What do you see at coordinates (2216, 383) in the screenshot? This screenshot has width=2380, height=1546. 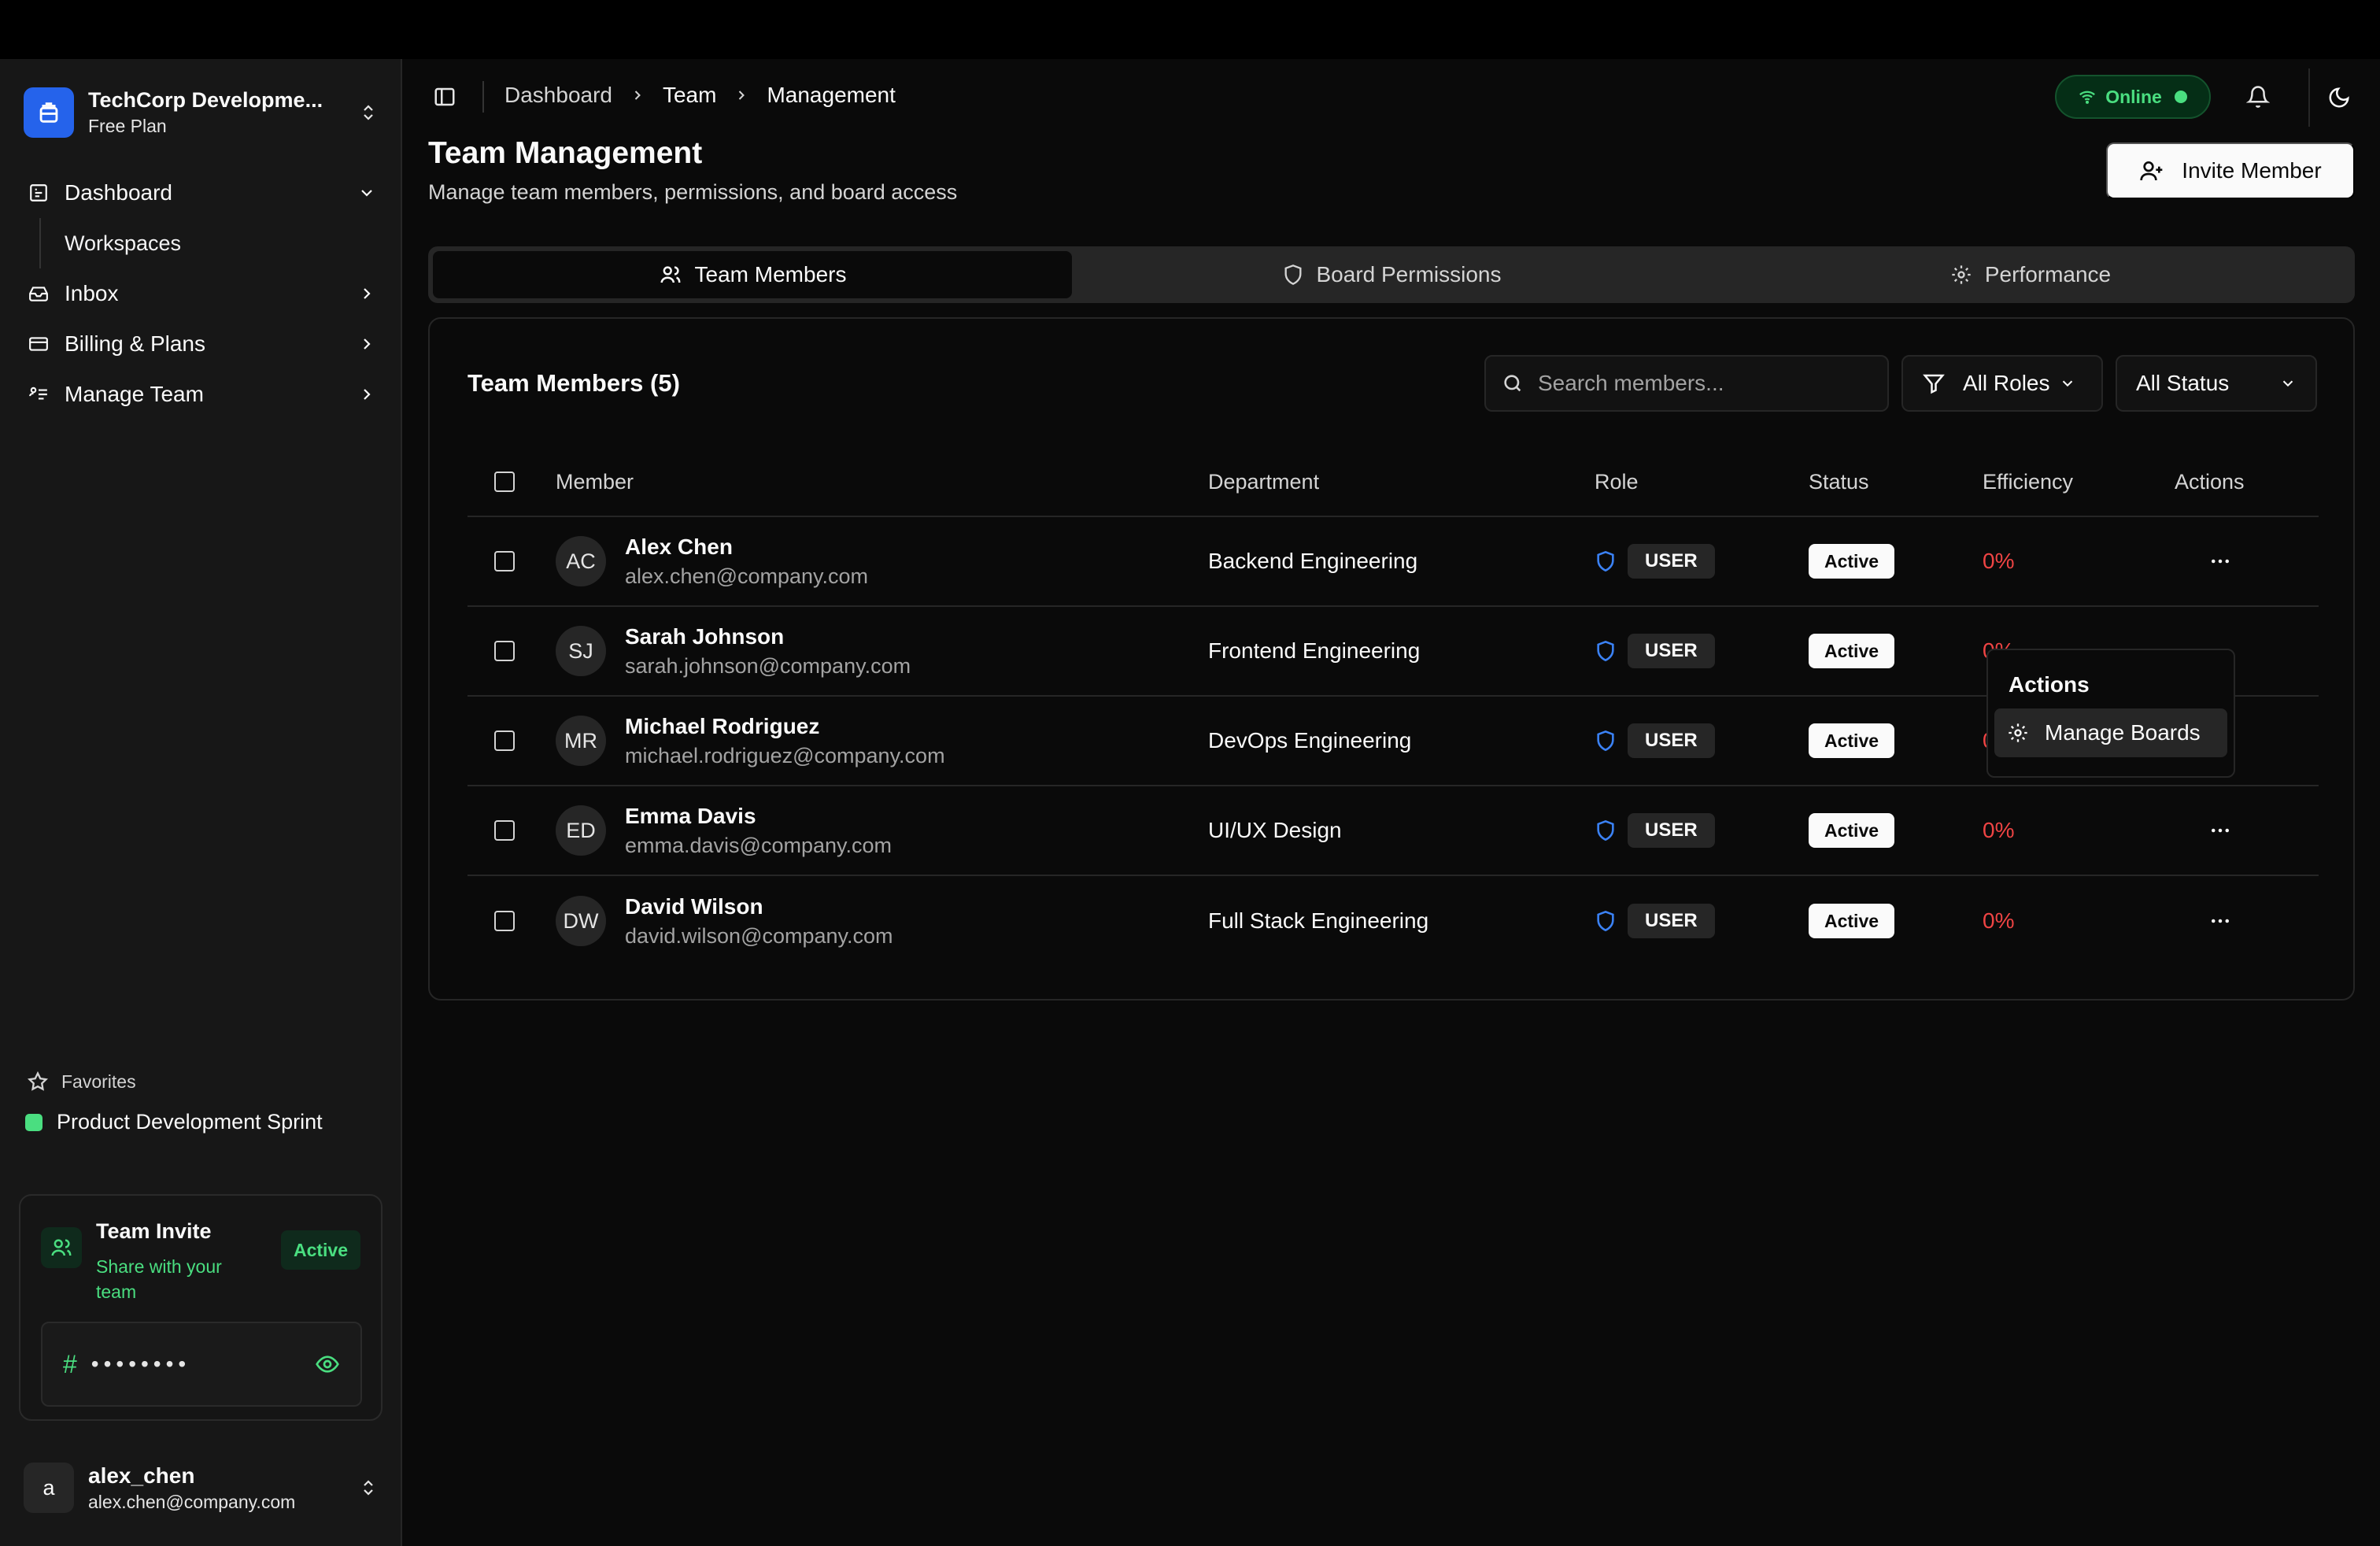 I see `status-filter-select: All Status` at bounding box center [2216, 383].